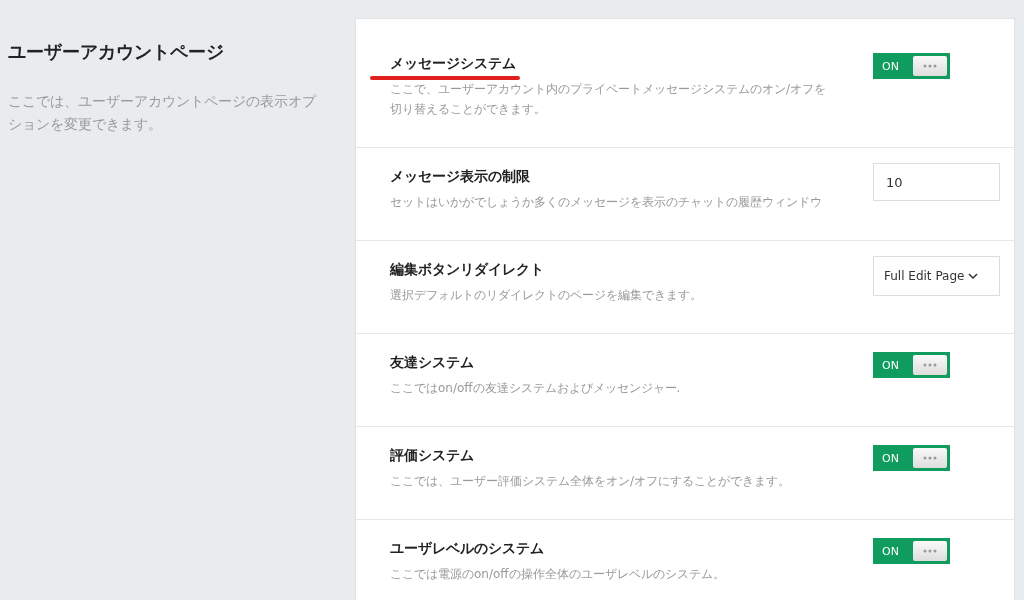  Describe the element at coordinates (536, 388) in the screenshot. I see `setting-description: ここではon/offの友達システムおよびメッセンジャー.` at that location.